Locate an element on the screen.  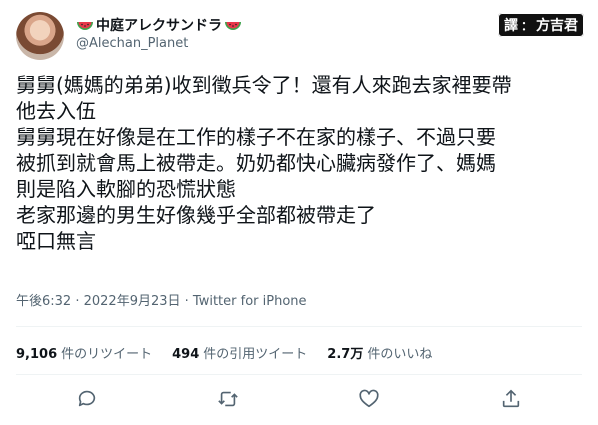
display-name-row: 中庭アレクサンドラ is located at coordinates (159, 25).